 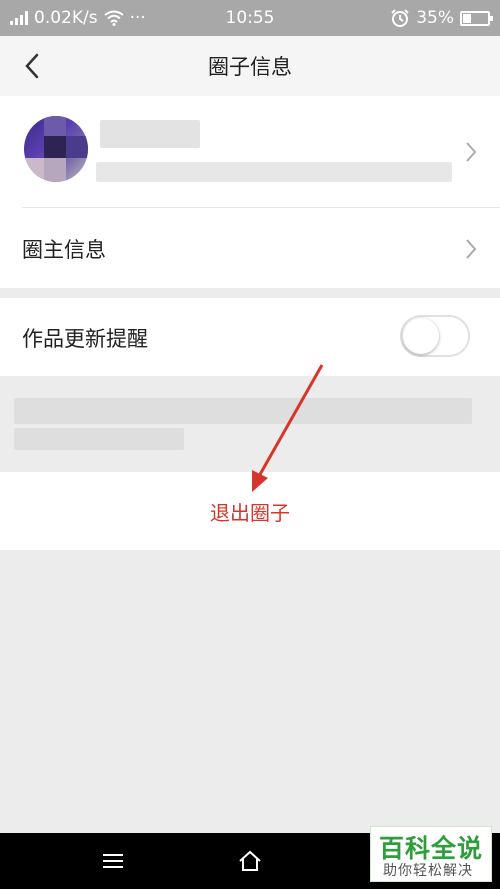 I want to click on circle-avatar, so click(x=56, y=149).